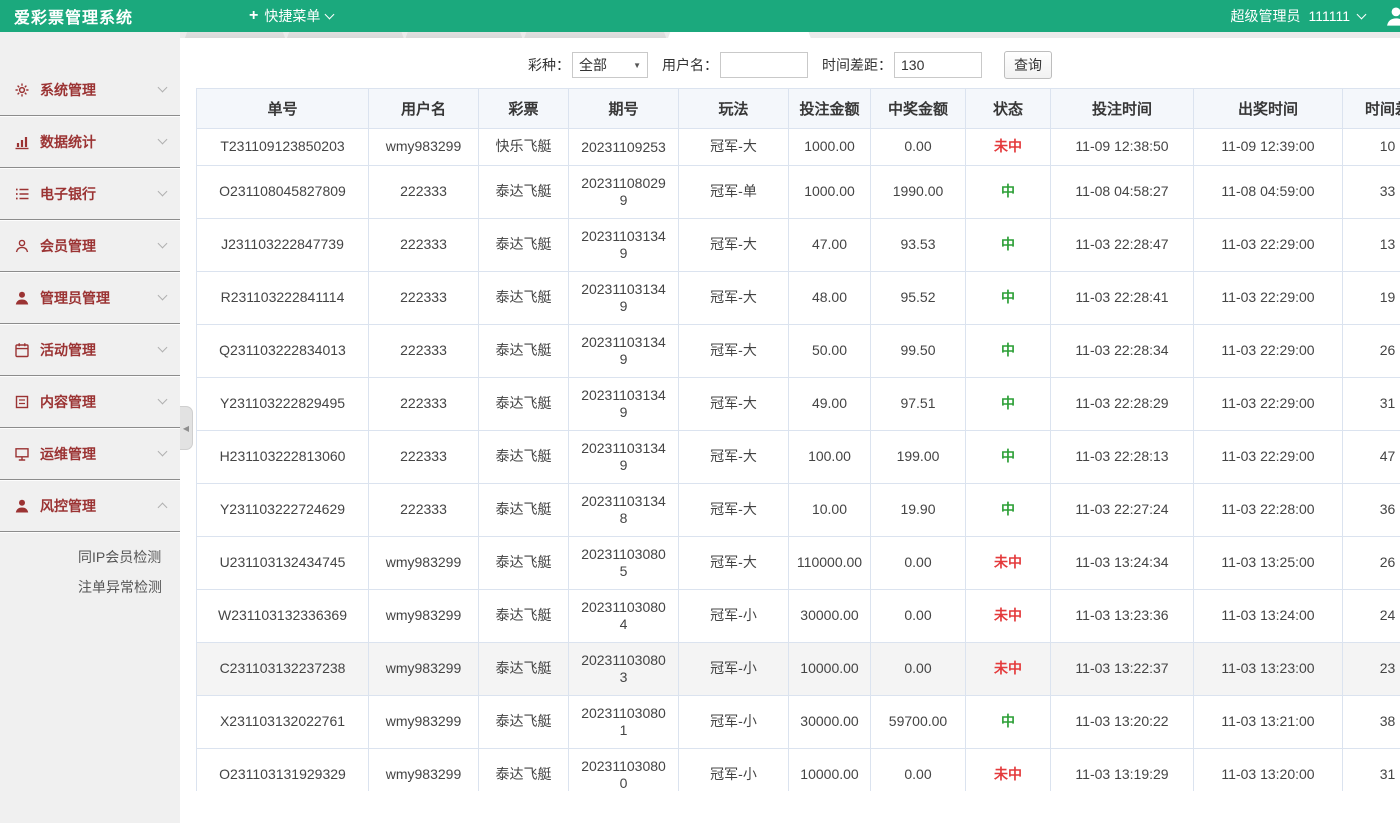  Describe the element at coordinates (938, 65) in the screenshot. I see `time-gap-input` at that location.